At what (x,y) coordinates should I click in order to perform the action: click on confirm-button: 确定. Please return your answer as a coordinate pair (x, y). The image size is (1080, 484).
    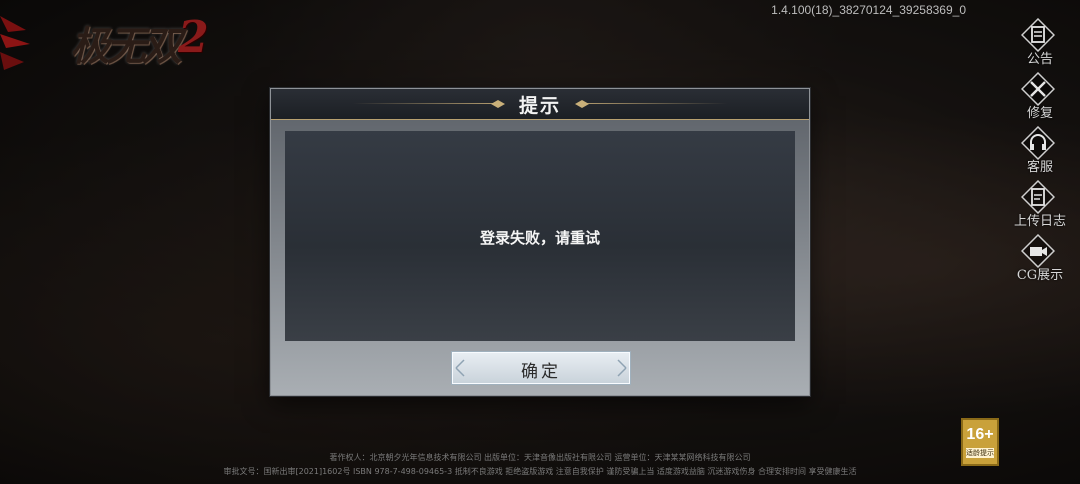
    Looking at the image, I should click on (541, 368).